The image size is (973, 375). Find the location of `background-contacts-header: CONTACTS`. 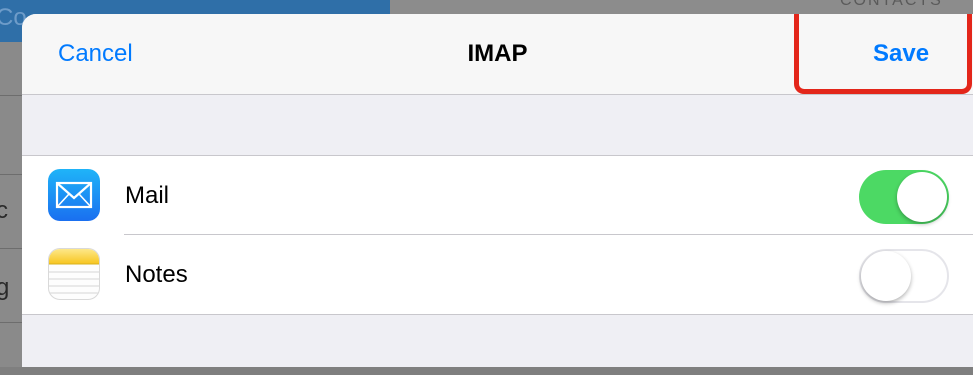

background-contacts-header: CONTACTS is located at coordinates (891, 4).